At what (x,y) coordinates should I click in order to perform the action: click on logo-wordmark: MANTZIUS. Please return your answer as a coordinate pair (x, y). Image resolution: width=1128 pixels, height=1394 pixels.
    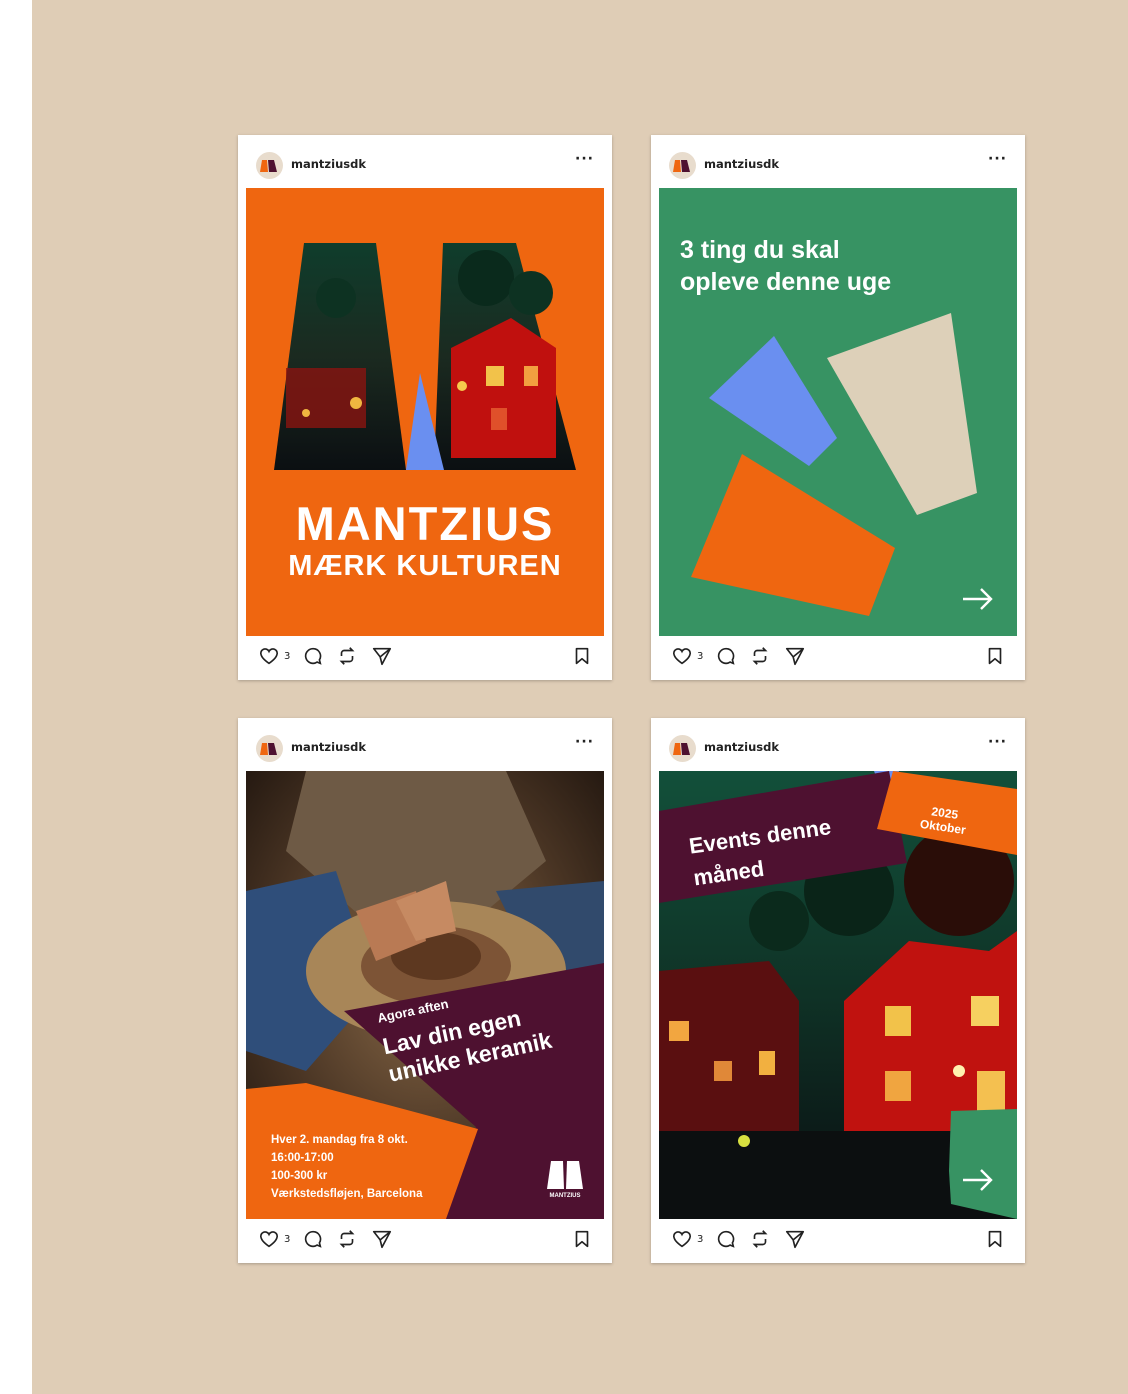
    Looking at the image, I should click on (565, 1196).